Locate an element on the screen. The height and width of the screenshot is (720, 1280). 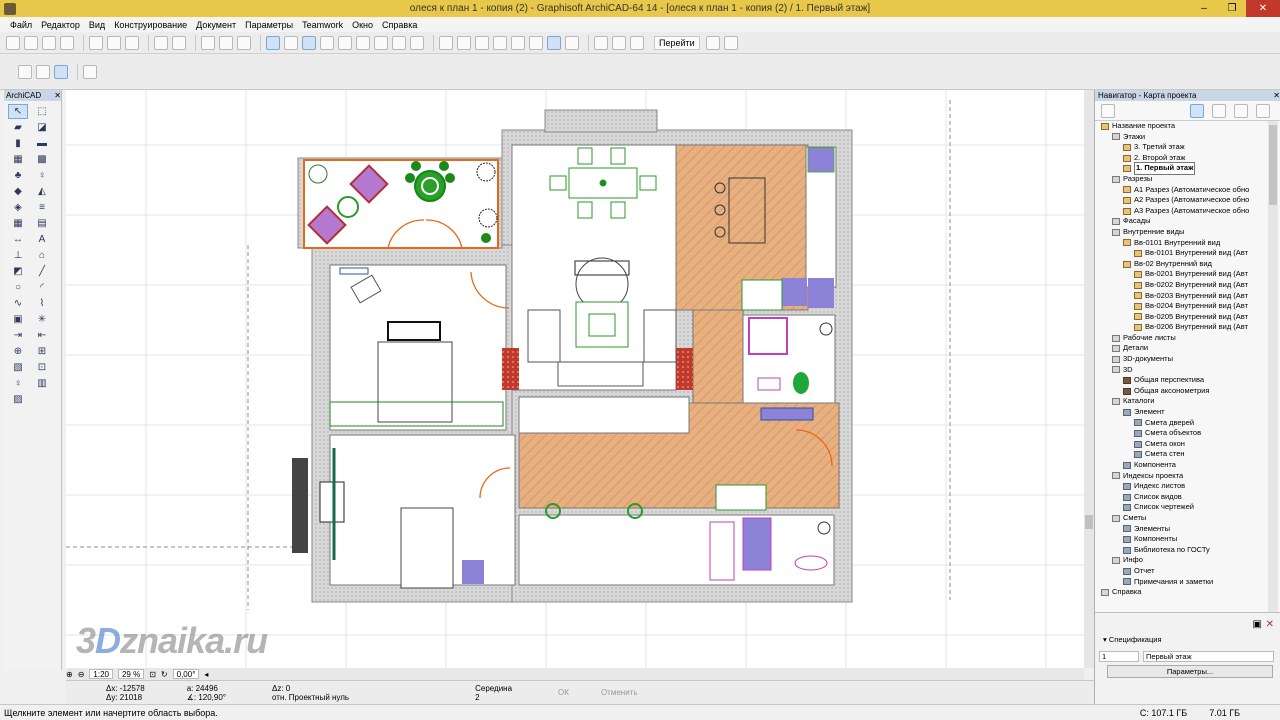
tree-item: Фасады is located at coordinates (1182, 221).